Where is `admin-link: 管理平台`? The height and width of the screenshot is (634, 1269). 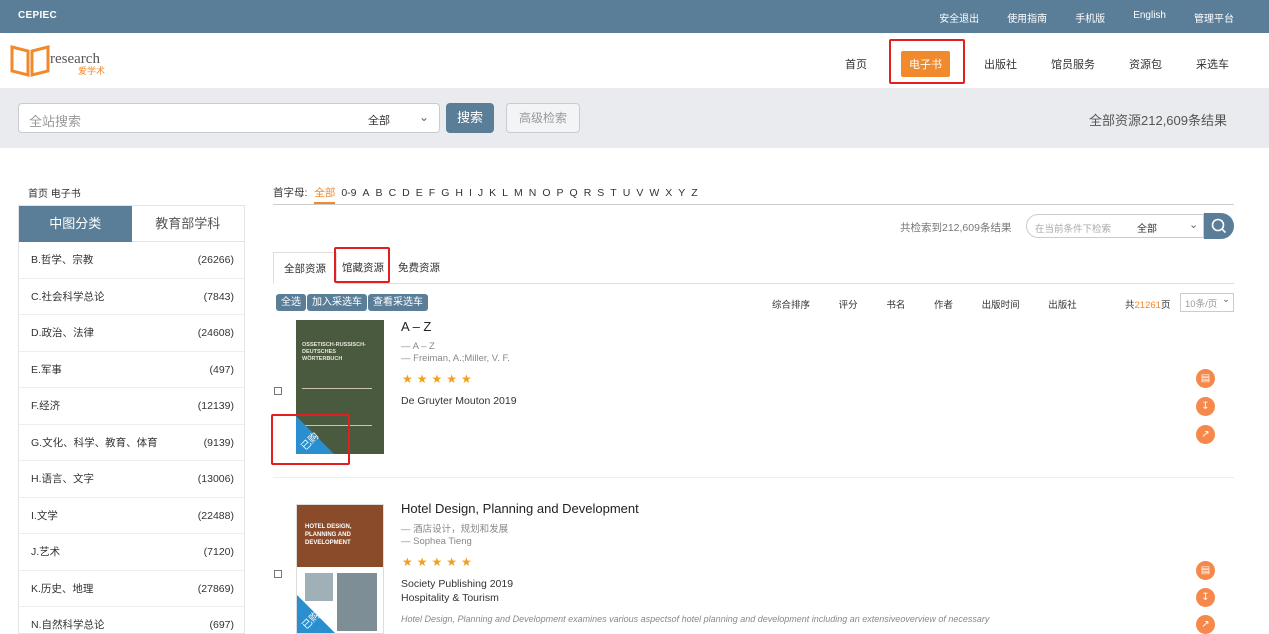 admin-link: 管理平台 is located at coordinates (1214, 17).